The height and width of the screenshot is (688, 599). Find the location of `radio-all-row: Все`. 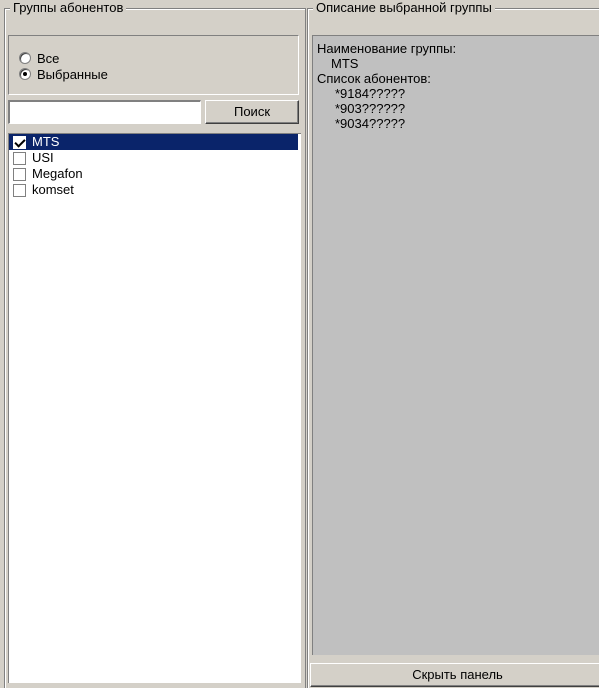

radio-all-row: Все is located at coordinates (39, 58).